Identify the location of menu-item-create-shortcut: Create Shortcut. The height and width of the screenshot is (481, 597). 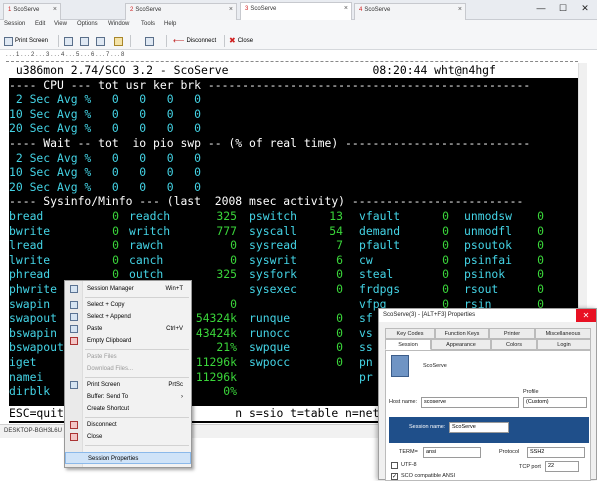
(128, 409).